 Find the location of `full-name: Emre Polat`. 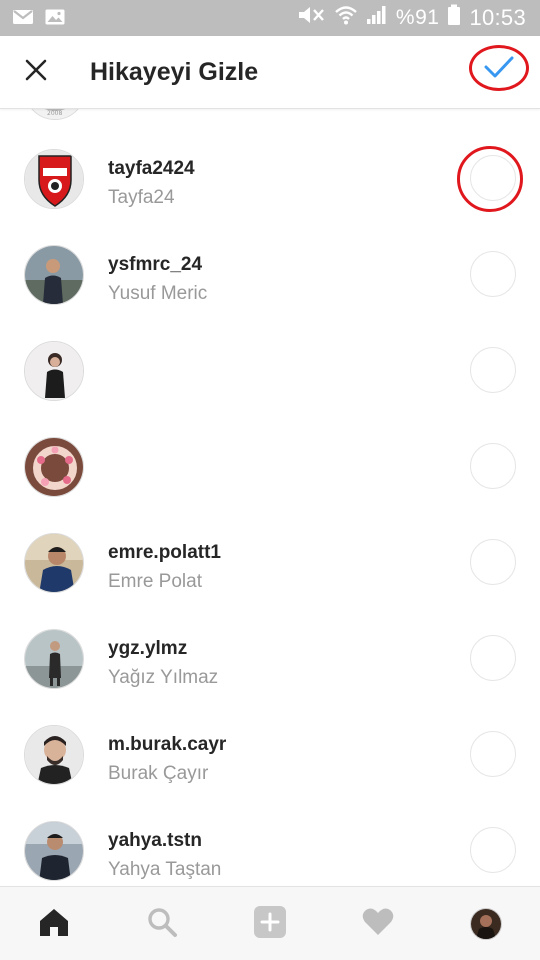

full-name: Emre Polat is located at coordinates (155, 581).